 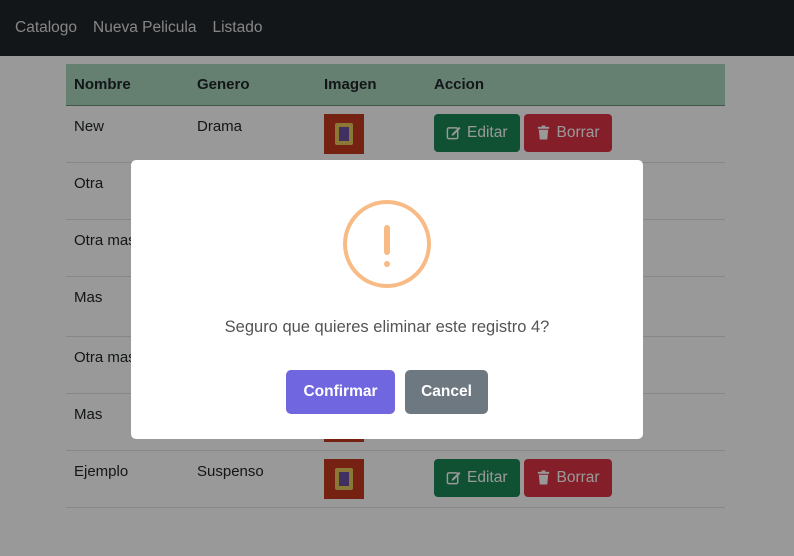 I want to click on cancel-button: Cancel, so click(x=446, y=392).